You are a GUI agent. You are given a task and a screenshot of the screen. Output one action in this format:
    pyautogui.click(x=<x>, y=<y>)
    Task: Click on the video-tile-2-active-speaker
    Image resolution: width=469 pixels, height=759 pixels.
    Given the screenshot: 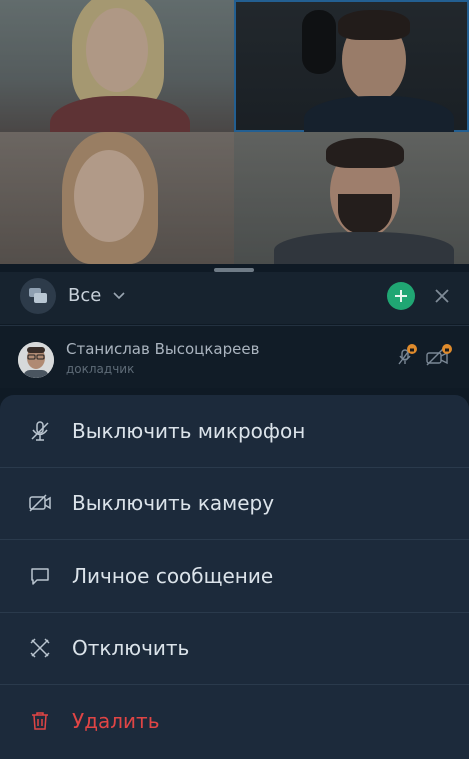 What is the action you would take?
    pyautogui.click(x=351, y=66)
    